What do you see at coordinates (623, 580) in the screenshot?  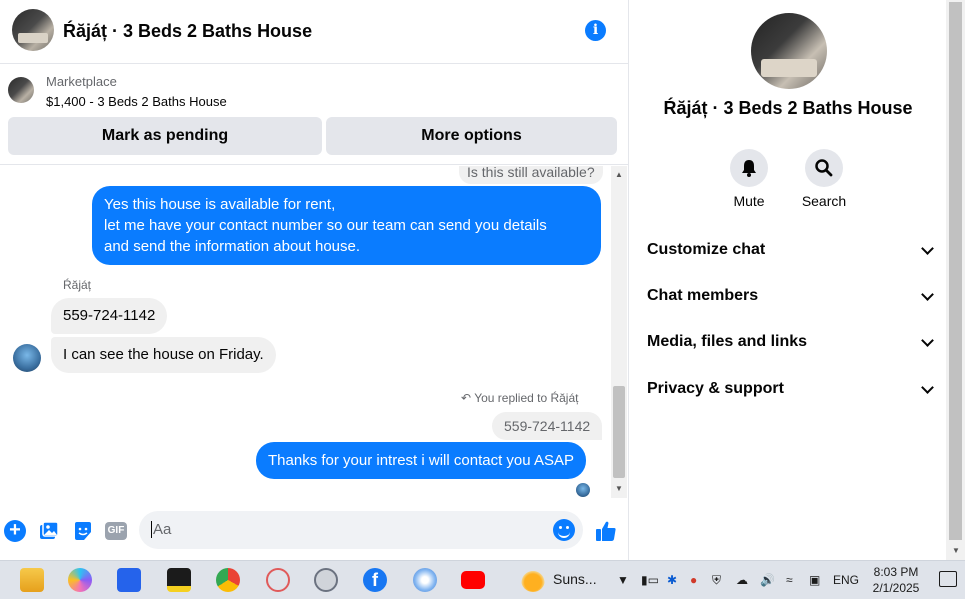 I see `wifi-warning-icon: ▼` at bounding box center [623, 580].